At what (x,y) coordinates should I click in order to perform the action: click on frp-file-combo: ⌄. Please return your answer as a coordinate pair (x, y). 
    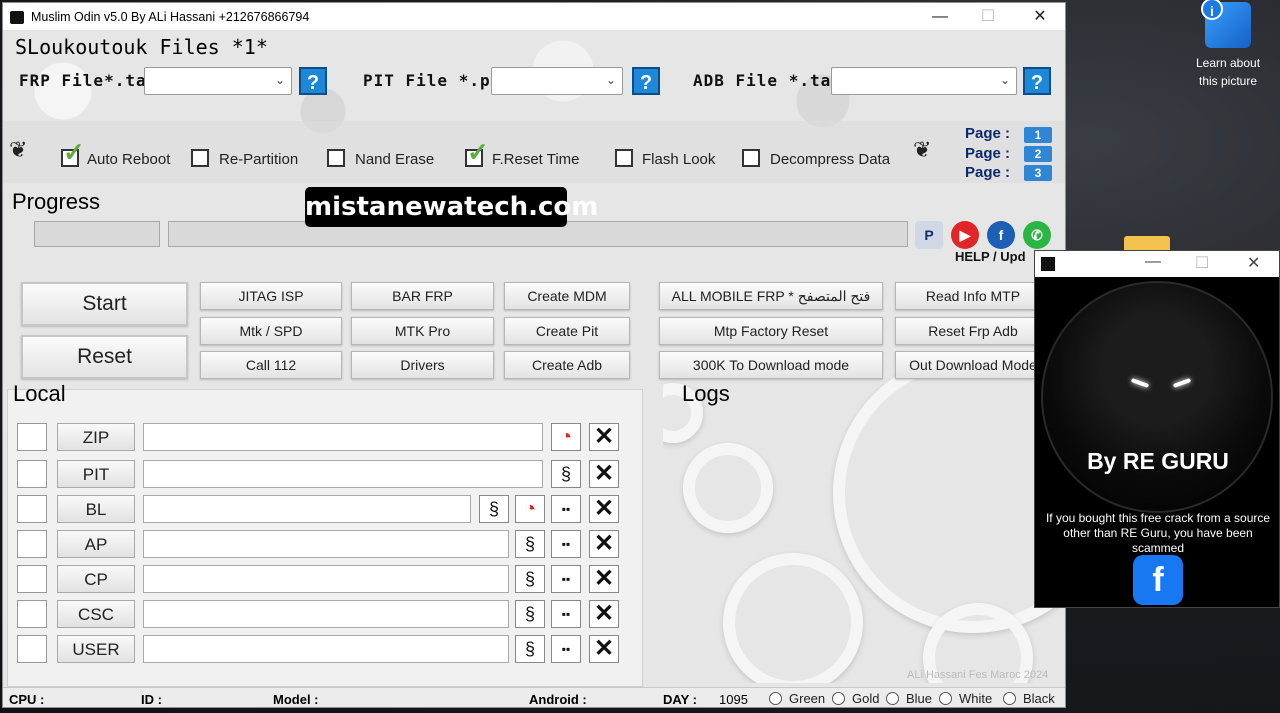
    Looking at the image, I should click on (218, 81).